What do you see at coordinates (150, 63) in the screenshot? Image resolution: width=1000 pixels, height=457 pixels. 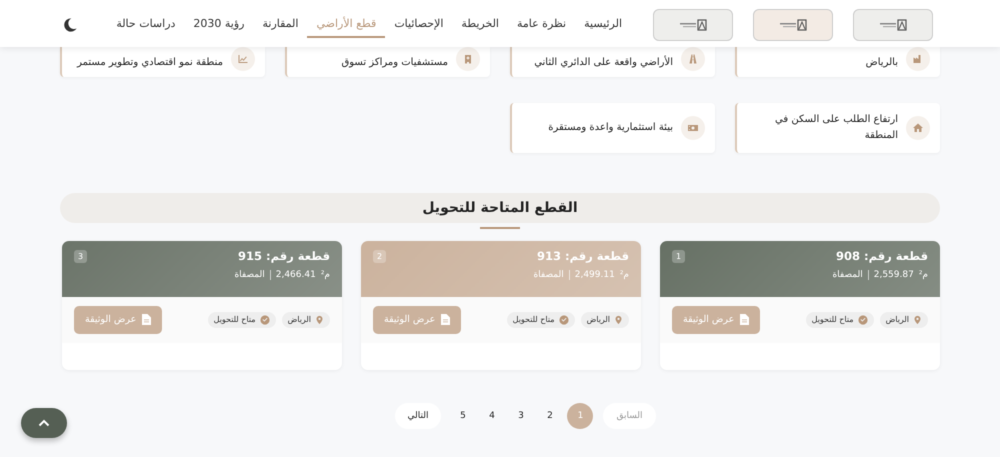 I see `feature-text: منطقة نمو اقتصادي وتطوير مستمر` at bounding box center [150, 63].